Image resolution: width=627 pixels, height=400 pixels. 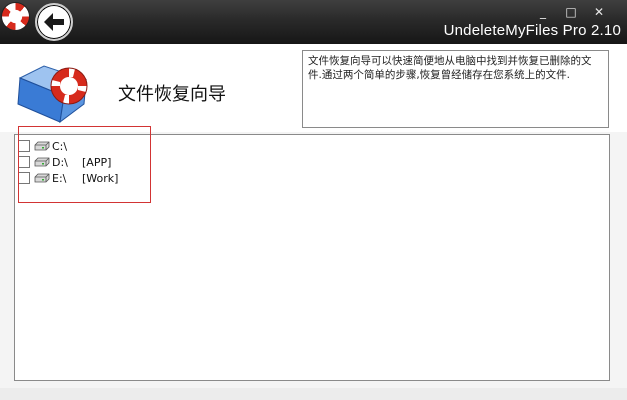 I want to click on maximize-button: □, so click(x=571, y=12).